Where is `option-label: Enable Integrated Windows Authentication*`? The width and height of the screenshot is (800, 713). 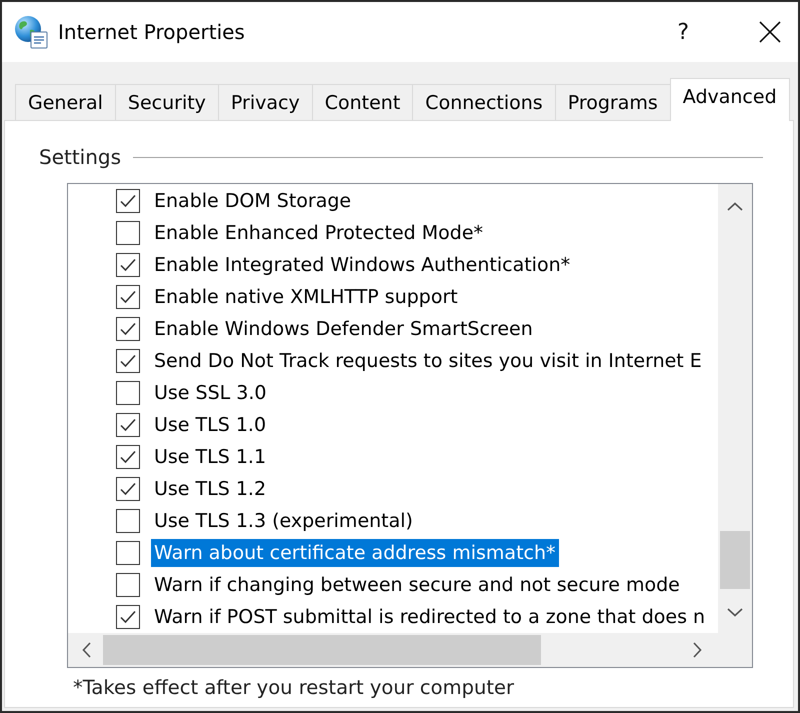 option-label: Enable Integrated Windows Authentication* is located at coordinates (362, 265).